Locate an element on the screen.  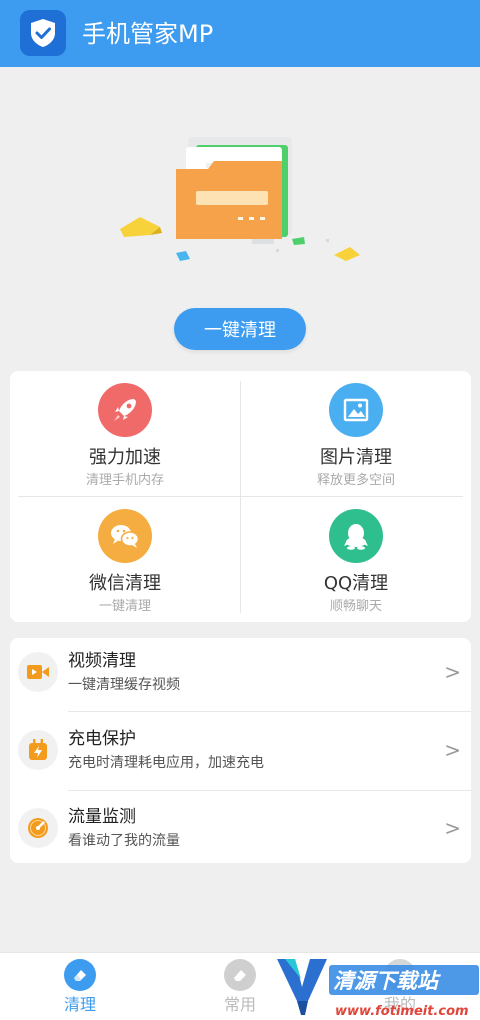
grid-item-wechat: 微信清理 一键清理 is located at coordinates (125, 559).